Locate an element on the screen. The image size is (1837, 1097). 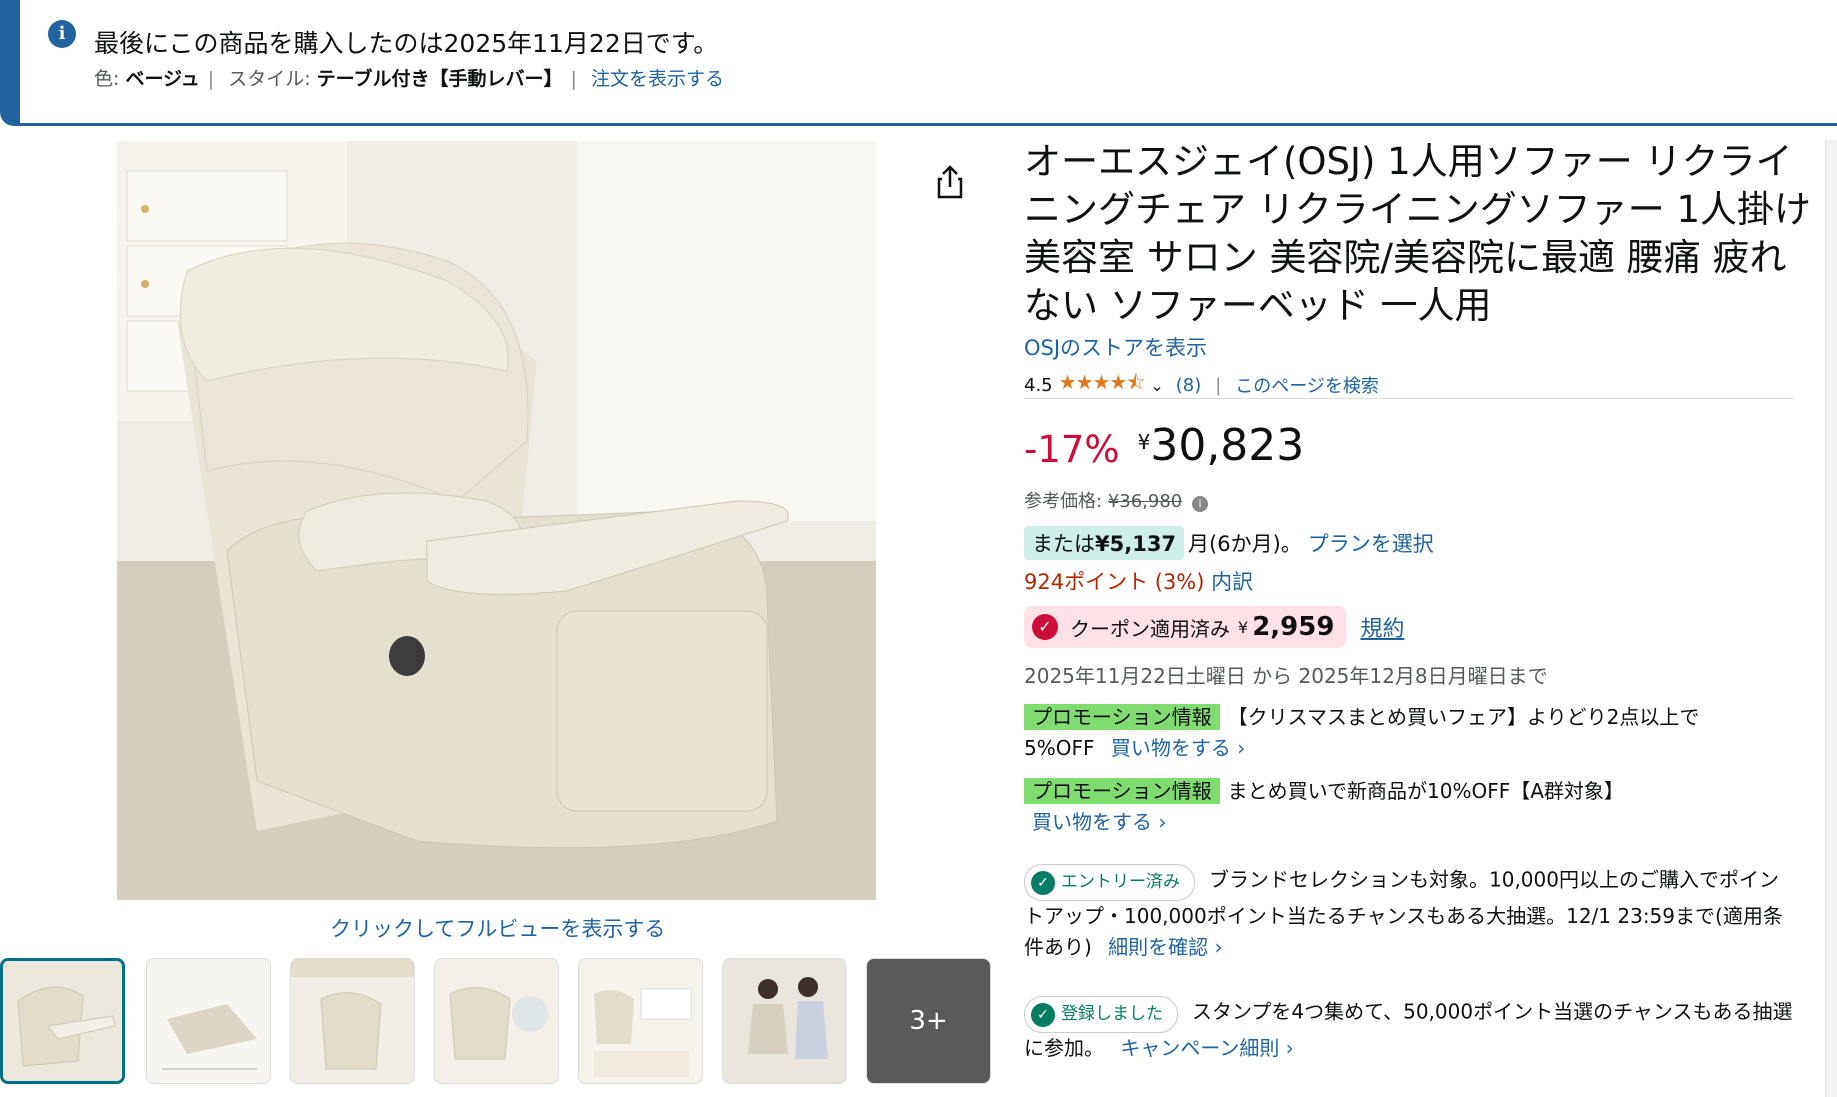
entry-rules-link: 細則を確認 › is located at coordinates (1165, 947).